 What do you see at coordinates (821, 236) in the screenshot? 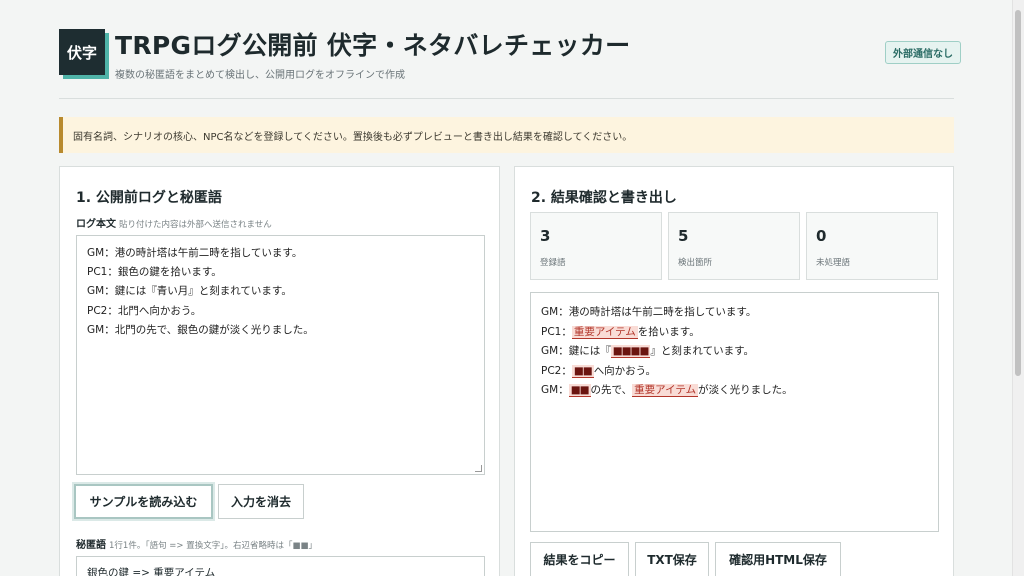
I see `stat-value: 0` at bounding box center [821, 236].